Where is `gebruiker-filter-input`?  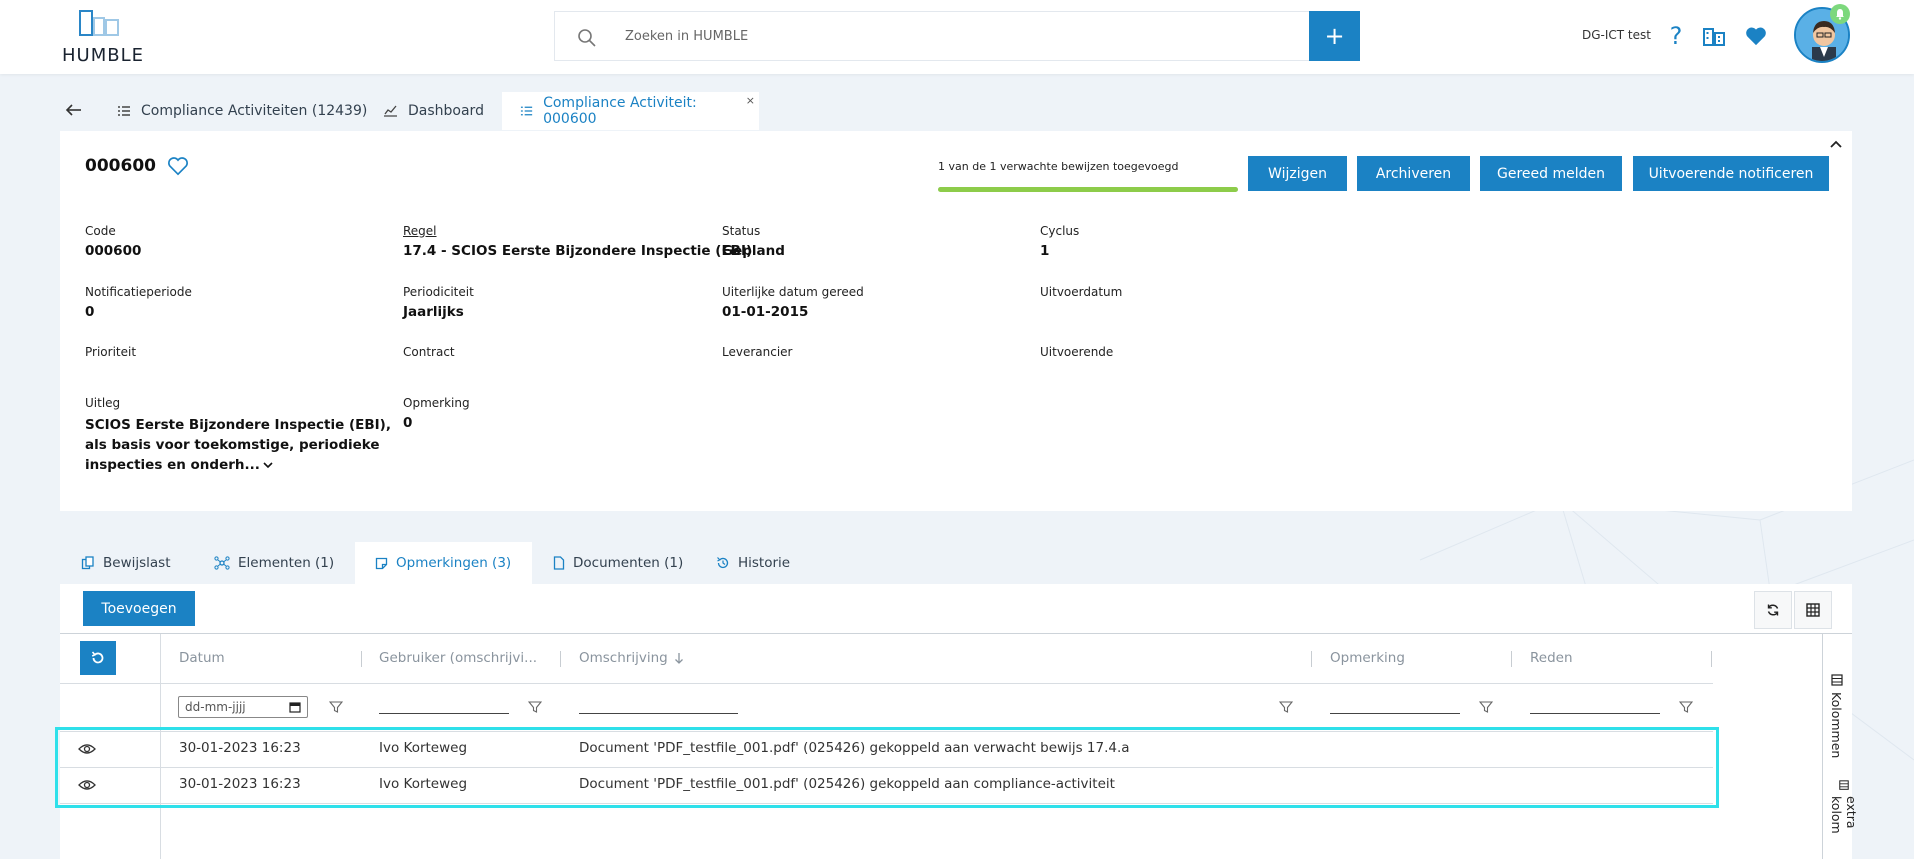
gebruiker-filter-input is located at coordinates (444, 713).